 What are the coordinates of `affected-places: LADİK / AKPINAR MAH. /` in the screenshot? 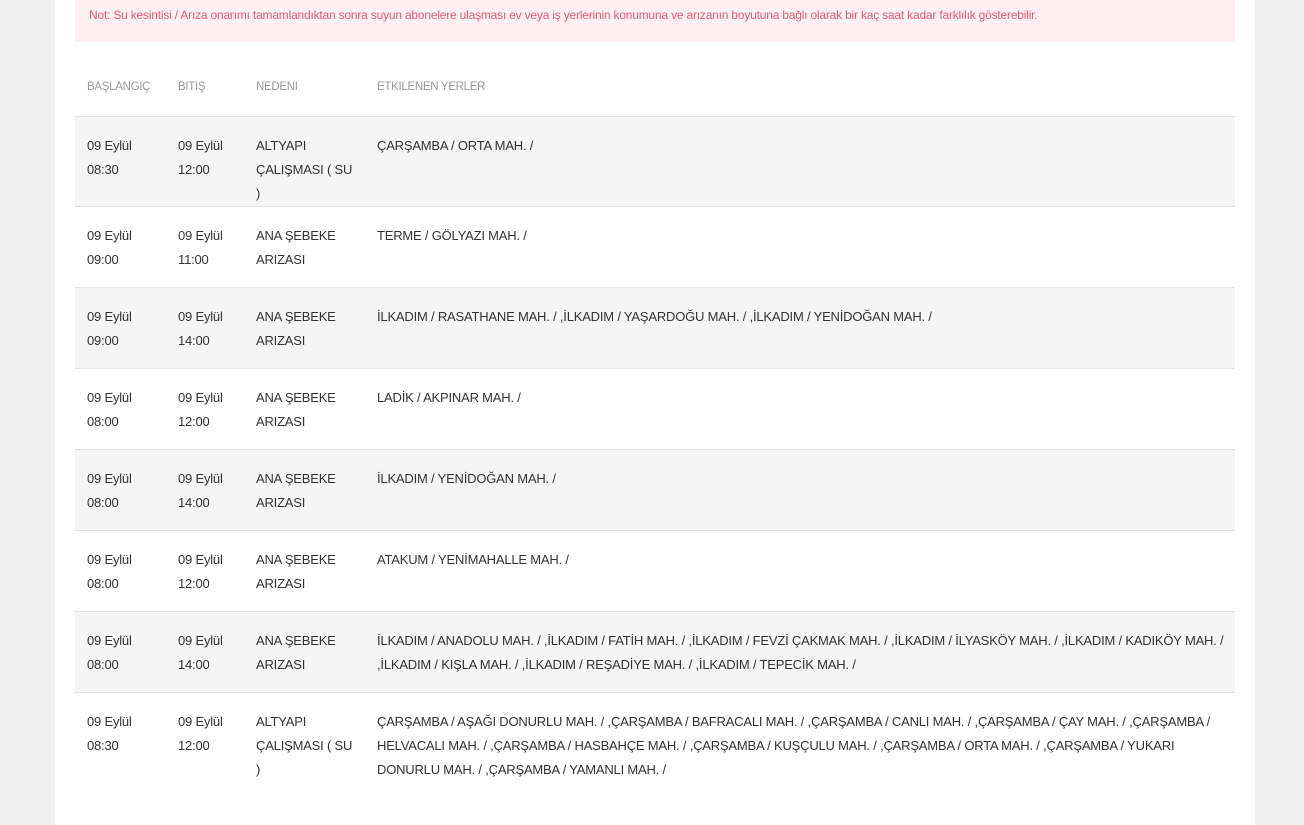 It's located at (449, 397).